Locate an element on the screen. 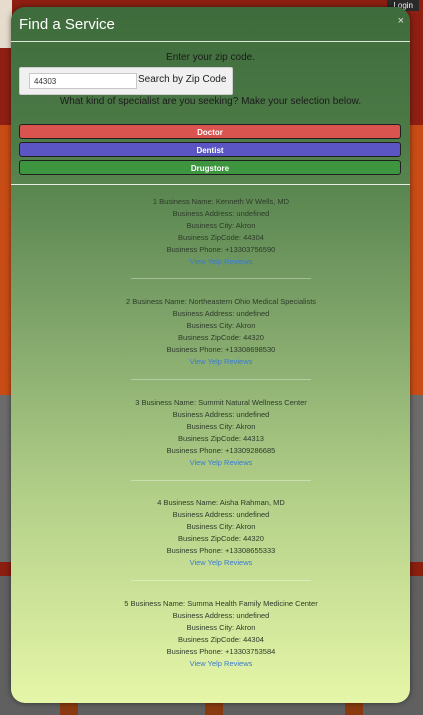  dentist-button: Dentist is located at coordinates (210, 149).